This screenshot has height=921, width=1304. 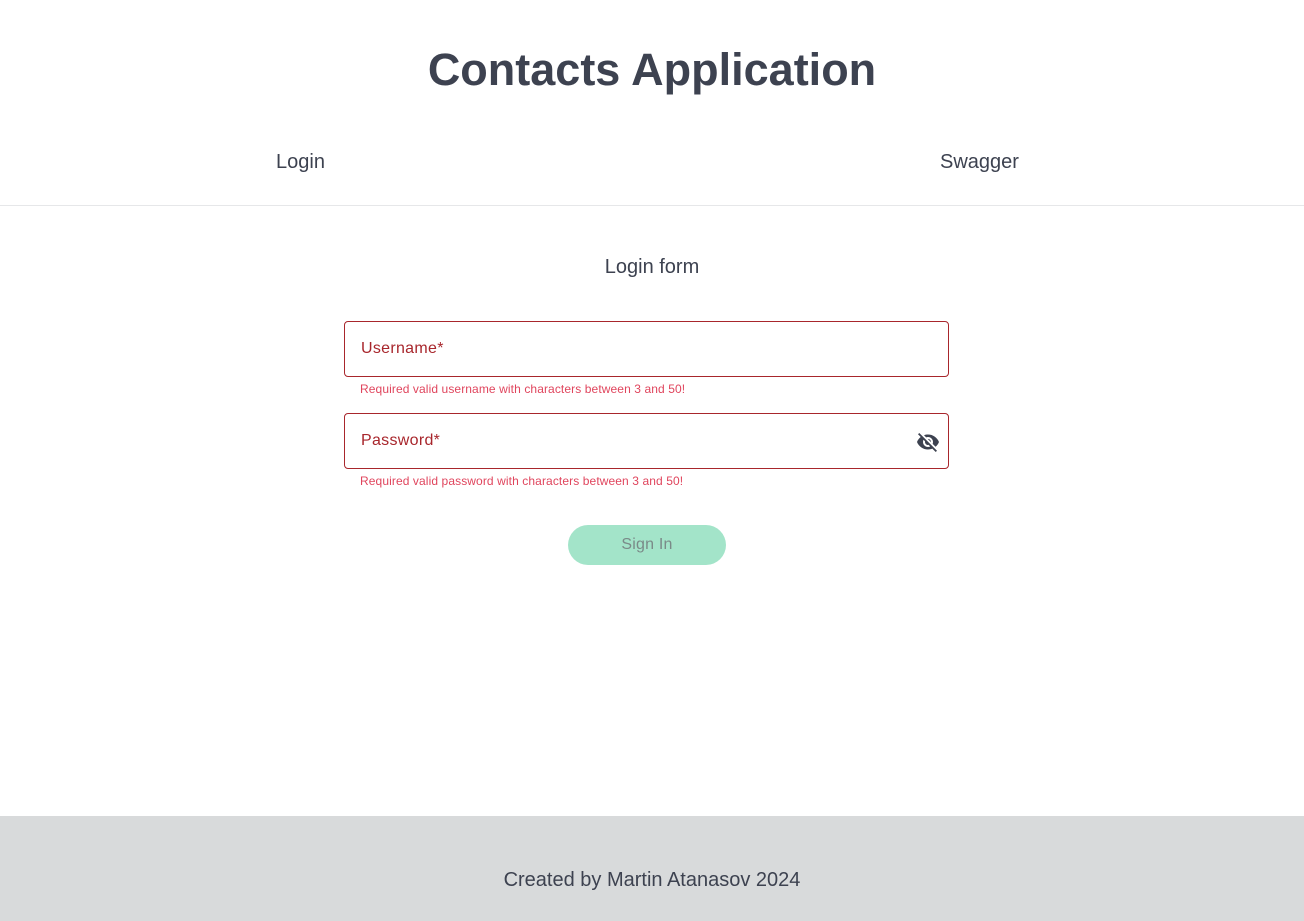 I want to click on username-input, so click(x=646, y=349).